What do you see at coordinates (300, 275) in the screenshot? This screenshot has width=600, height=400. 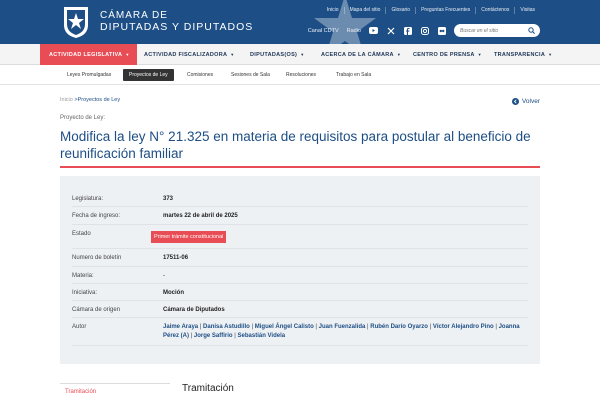 I see `detail-row-materia: Materia: -` at bounding box center [300, 275].